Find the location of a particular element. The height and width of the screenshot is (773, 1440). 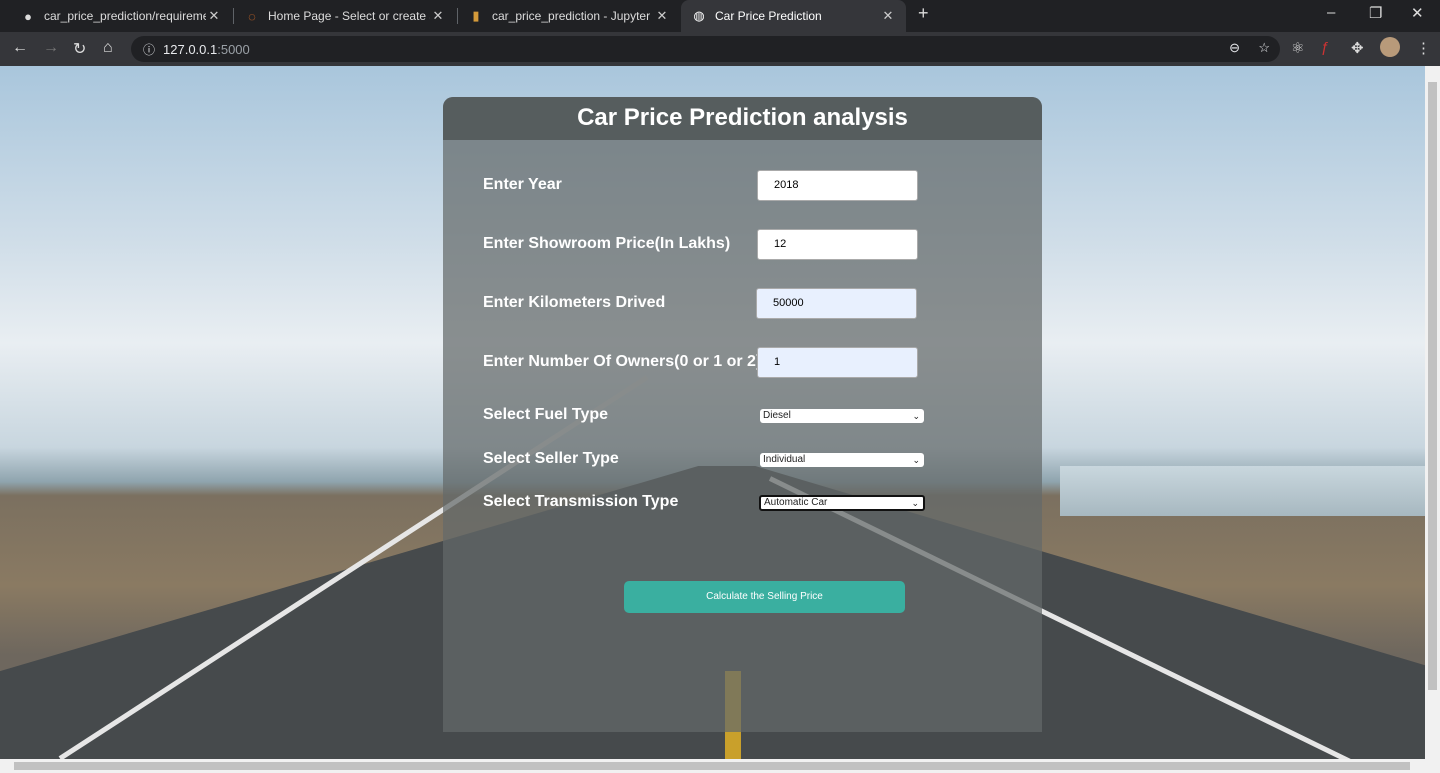

showroom-price-input: 12 is located at coordinates (837, 244).